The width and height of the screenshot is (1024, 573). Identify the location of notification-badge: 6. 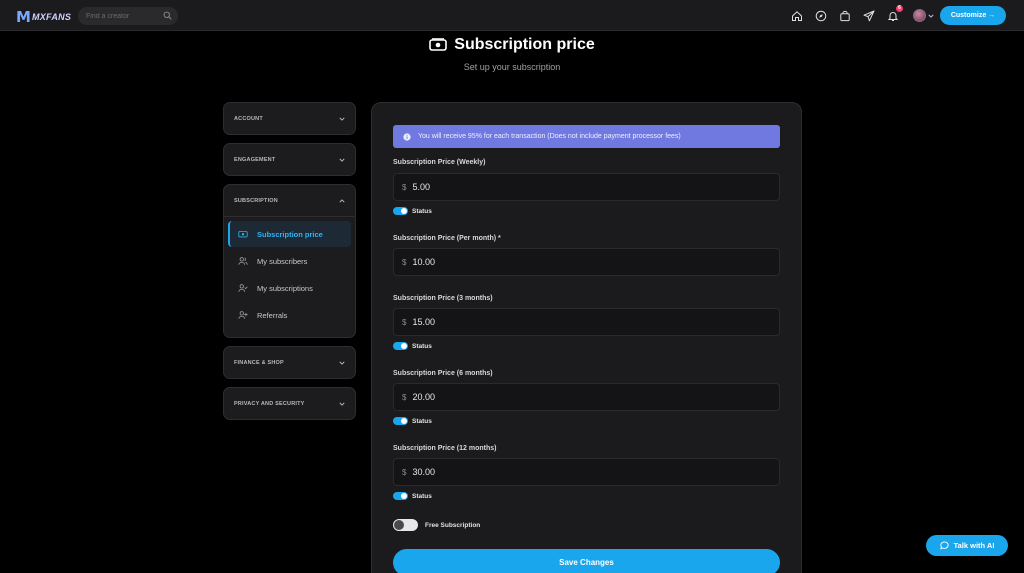
(899, 8).